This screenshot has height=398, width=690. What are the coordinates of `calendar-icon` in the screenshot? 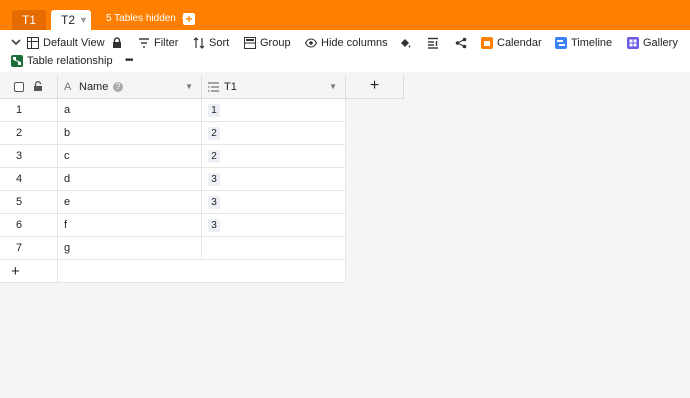 It's located at (487, 43).